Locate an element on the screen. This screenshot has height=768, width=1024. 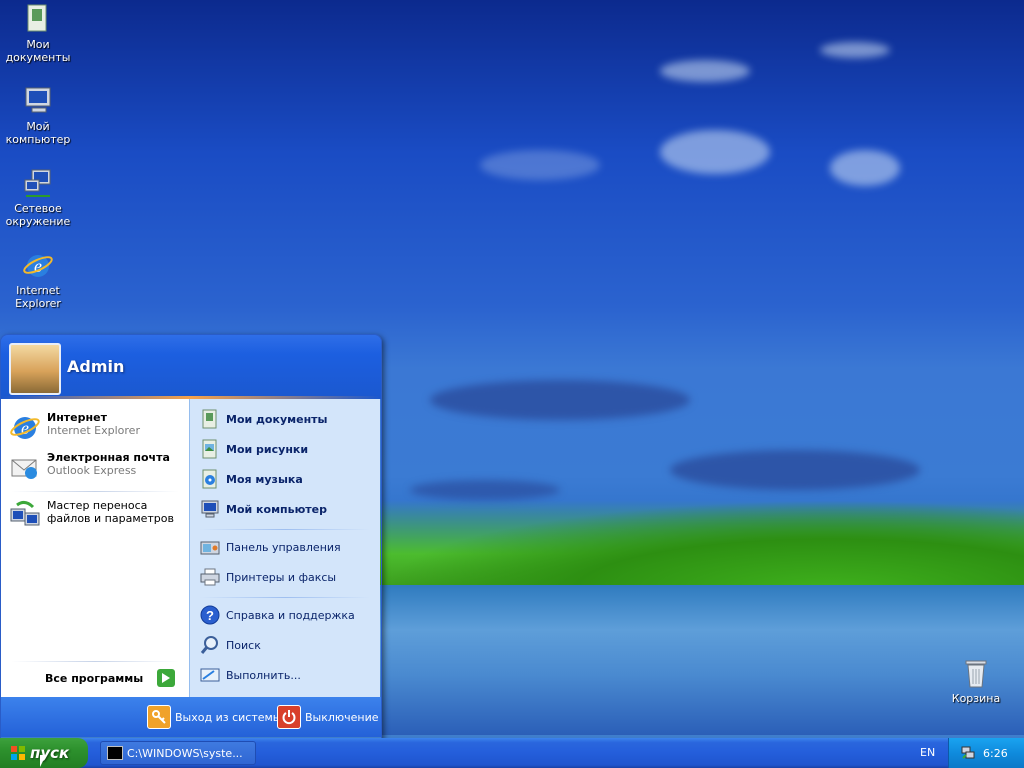
my-music-icon is located at coordinates (210, 479).